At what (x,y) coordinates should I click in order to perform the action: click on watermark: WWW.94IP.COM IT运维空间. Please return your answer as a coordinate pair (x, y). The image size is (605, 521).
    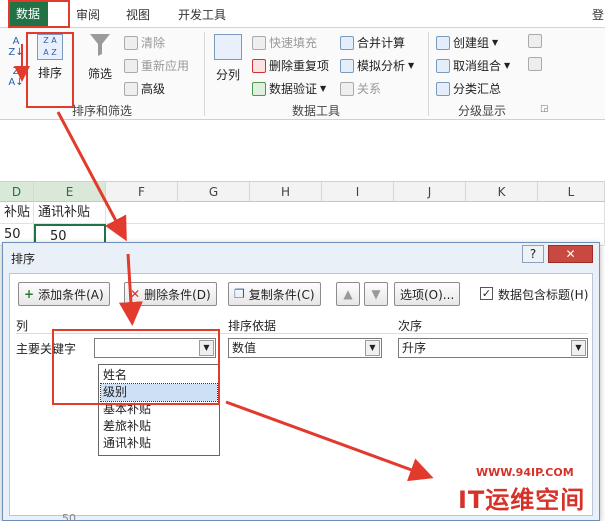
    Looking at the image, I should click on (517, 490).